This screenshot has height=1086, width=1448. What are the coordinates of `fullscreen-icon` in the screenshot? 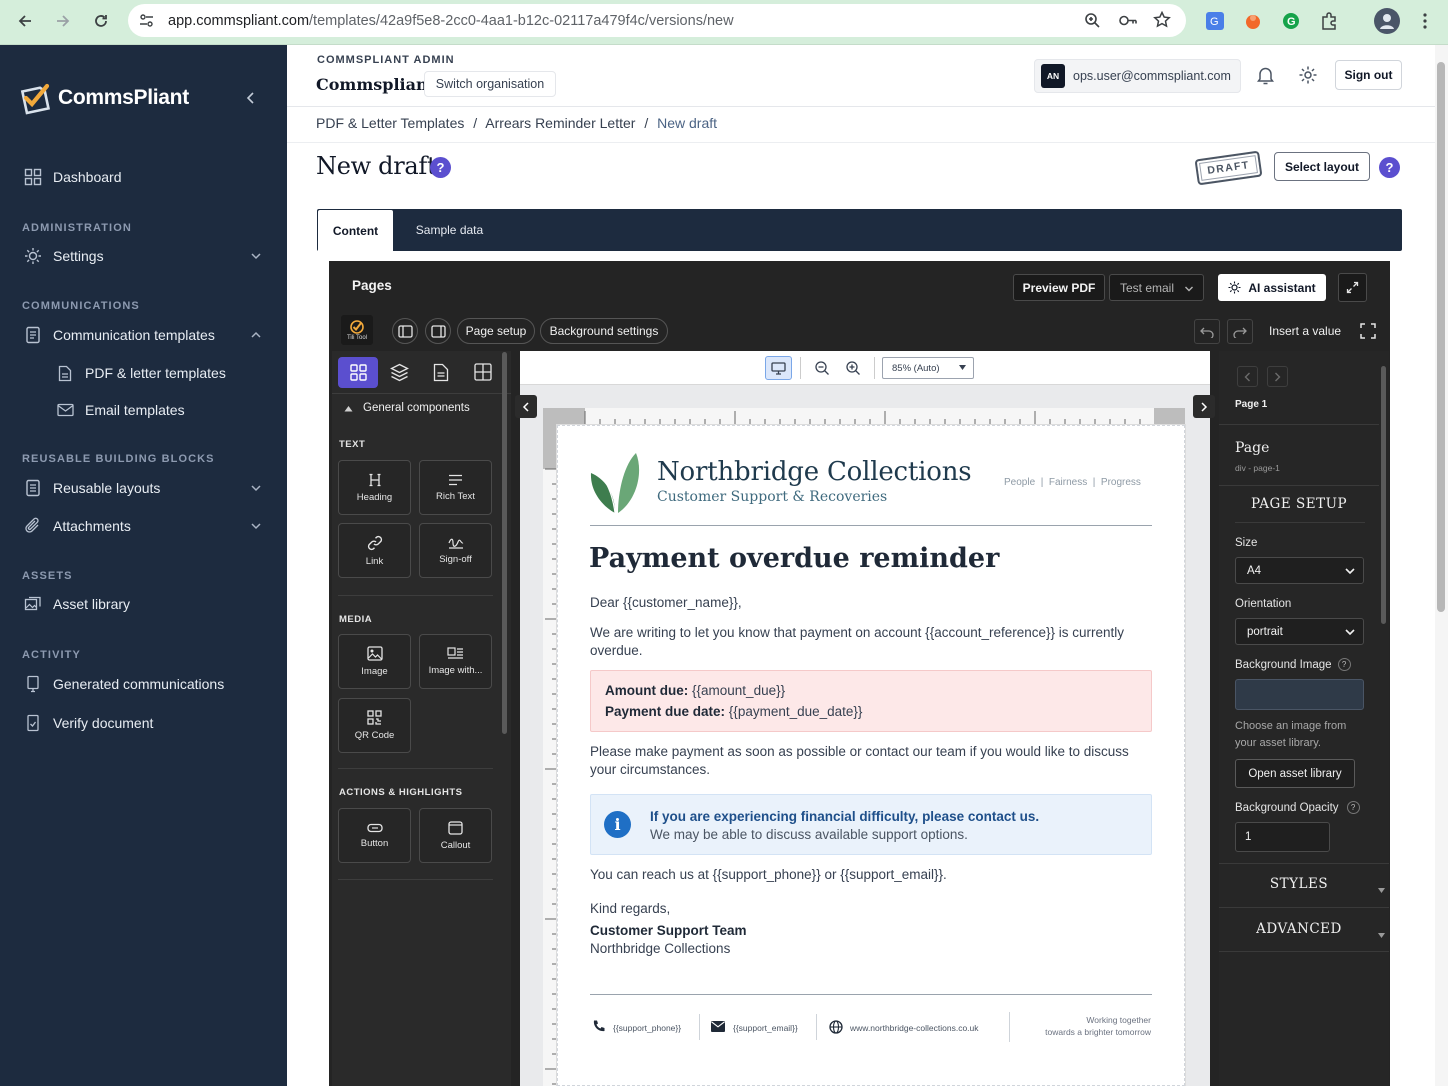 It's located at (1368, 331).